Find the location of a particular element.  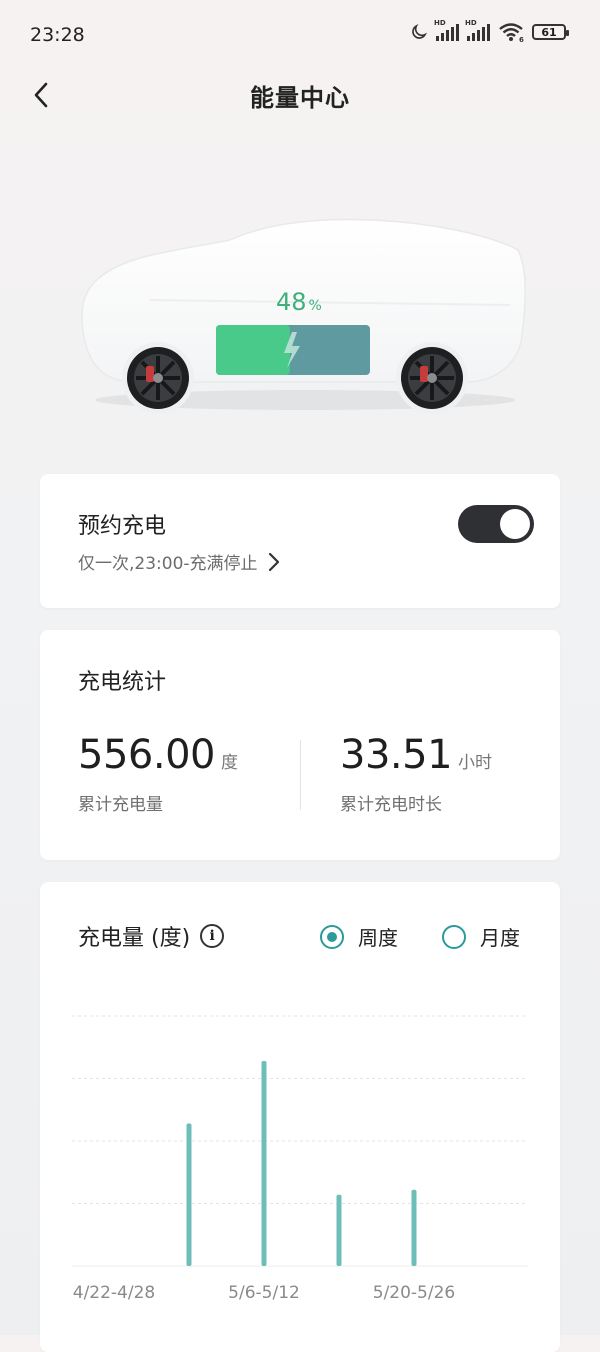

battery-graphic is located at coordinates (293, 350).